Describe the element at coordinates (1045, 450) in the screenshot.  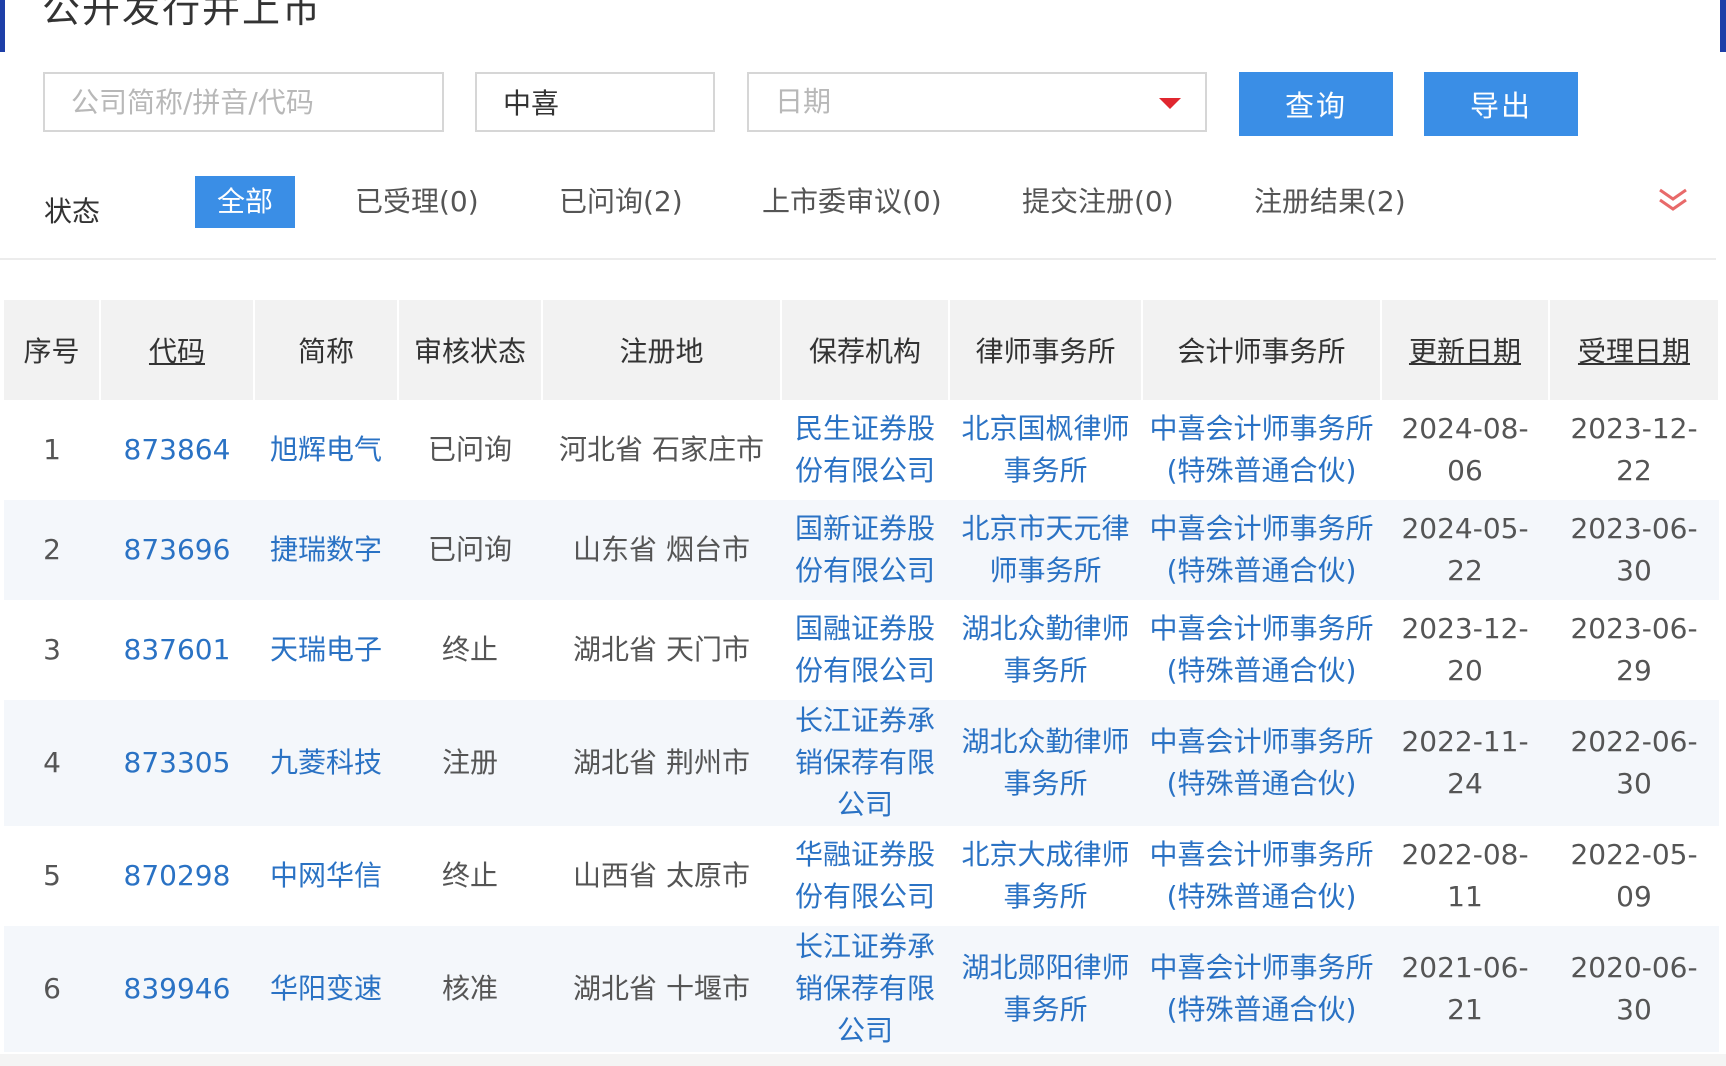
I see `law-firm: 北京国枫律师事务所` at that location.